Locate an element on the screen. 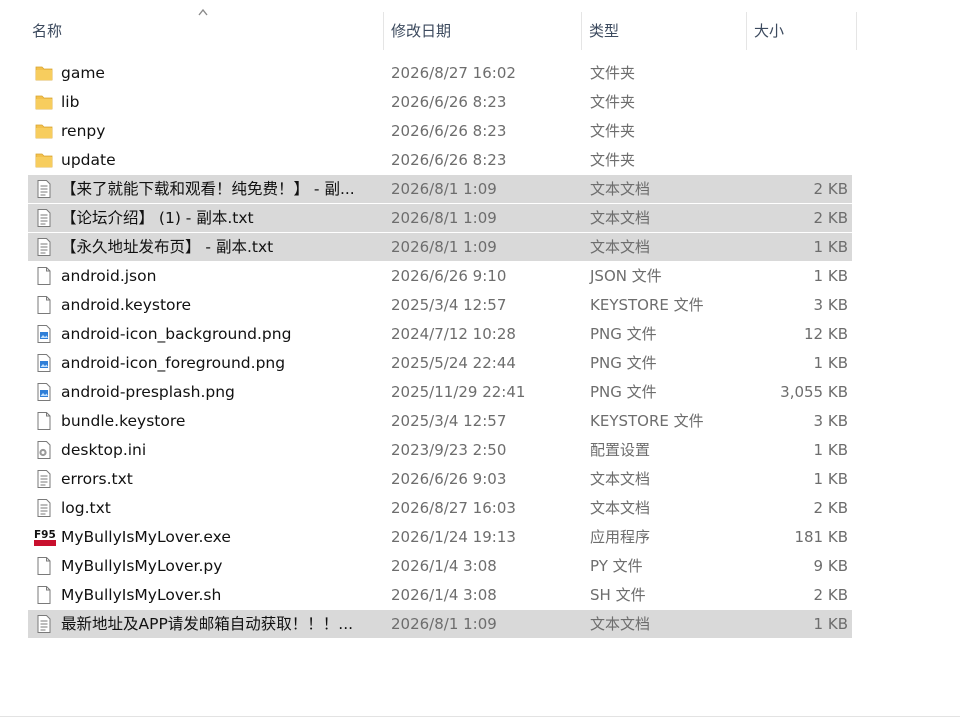 The height and width of the screenshot is (723, 960). file-row: android.json 2026/6/26 9:10 JSON 文件 1 KB is located at coordinates (440, 276).